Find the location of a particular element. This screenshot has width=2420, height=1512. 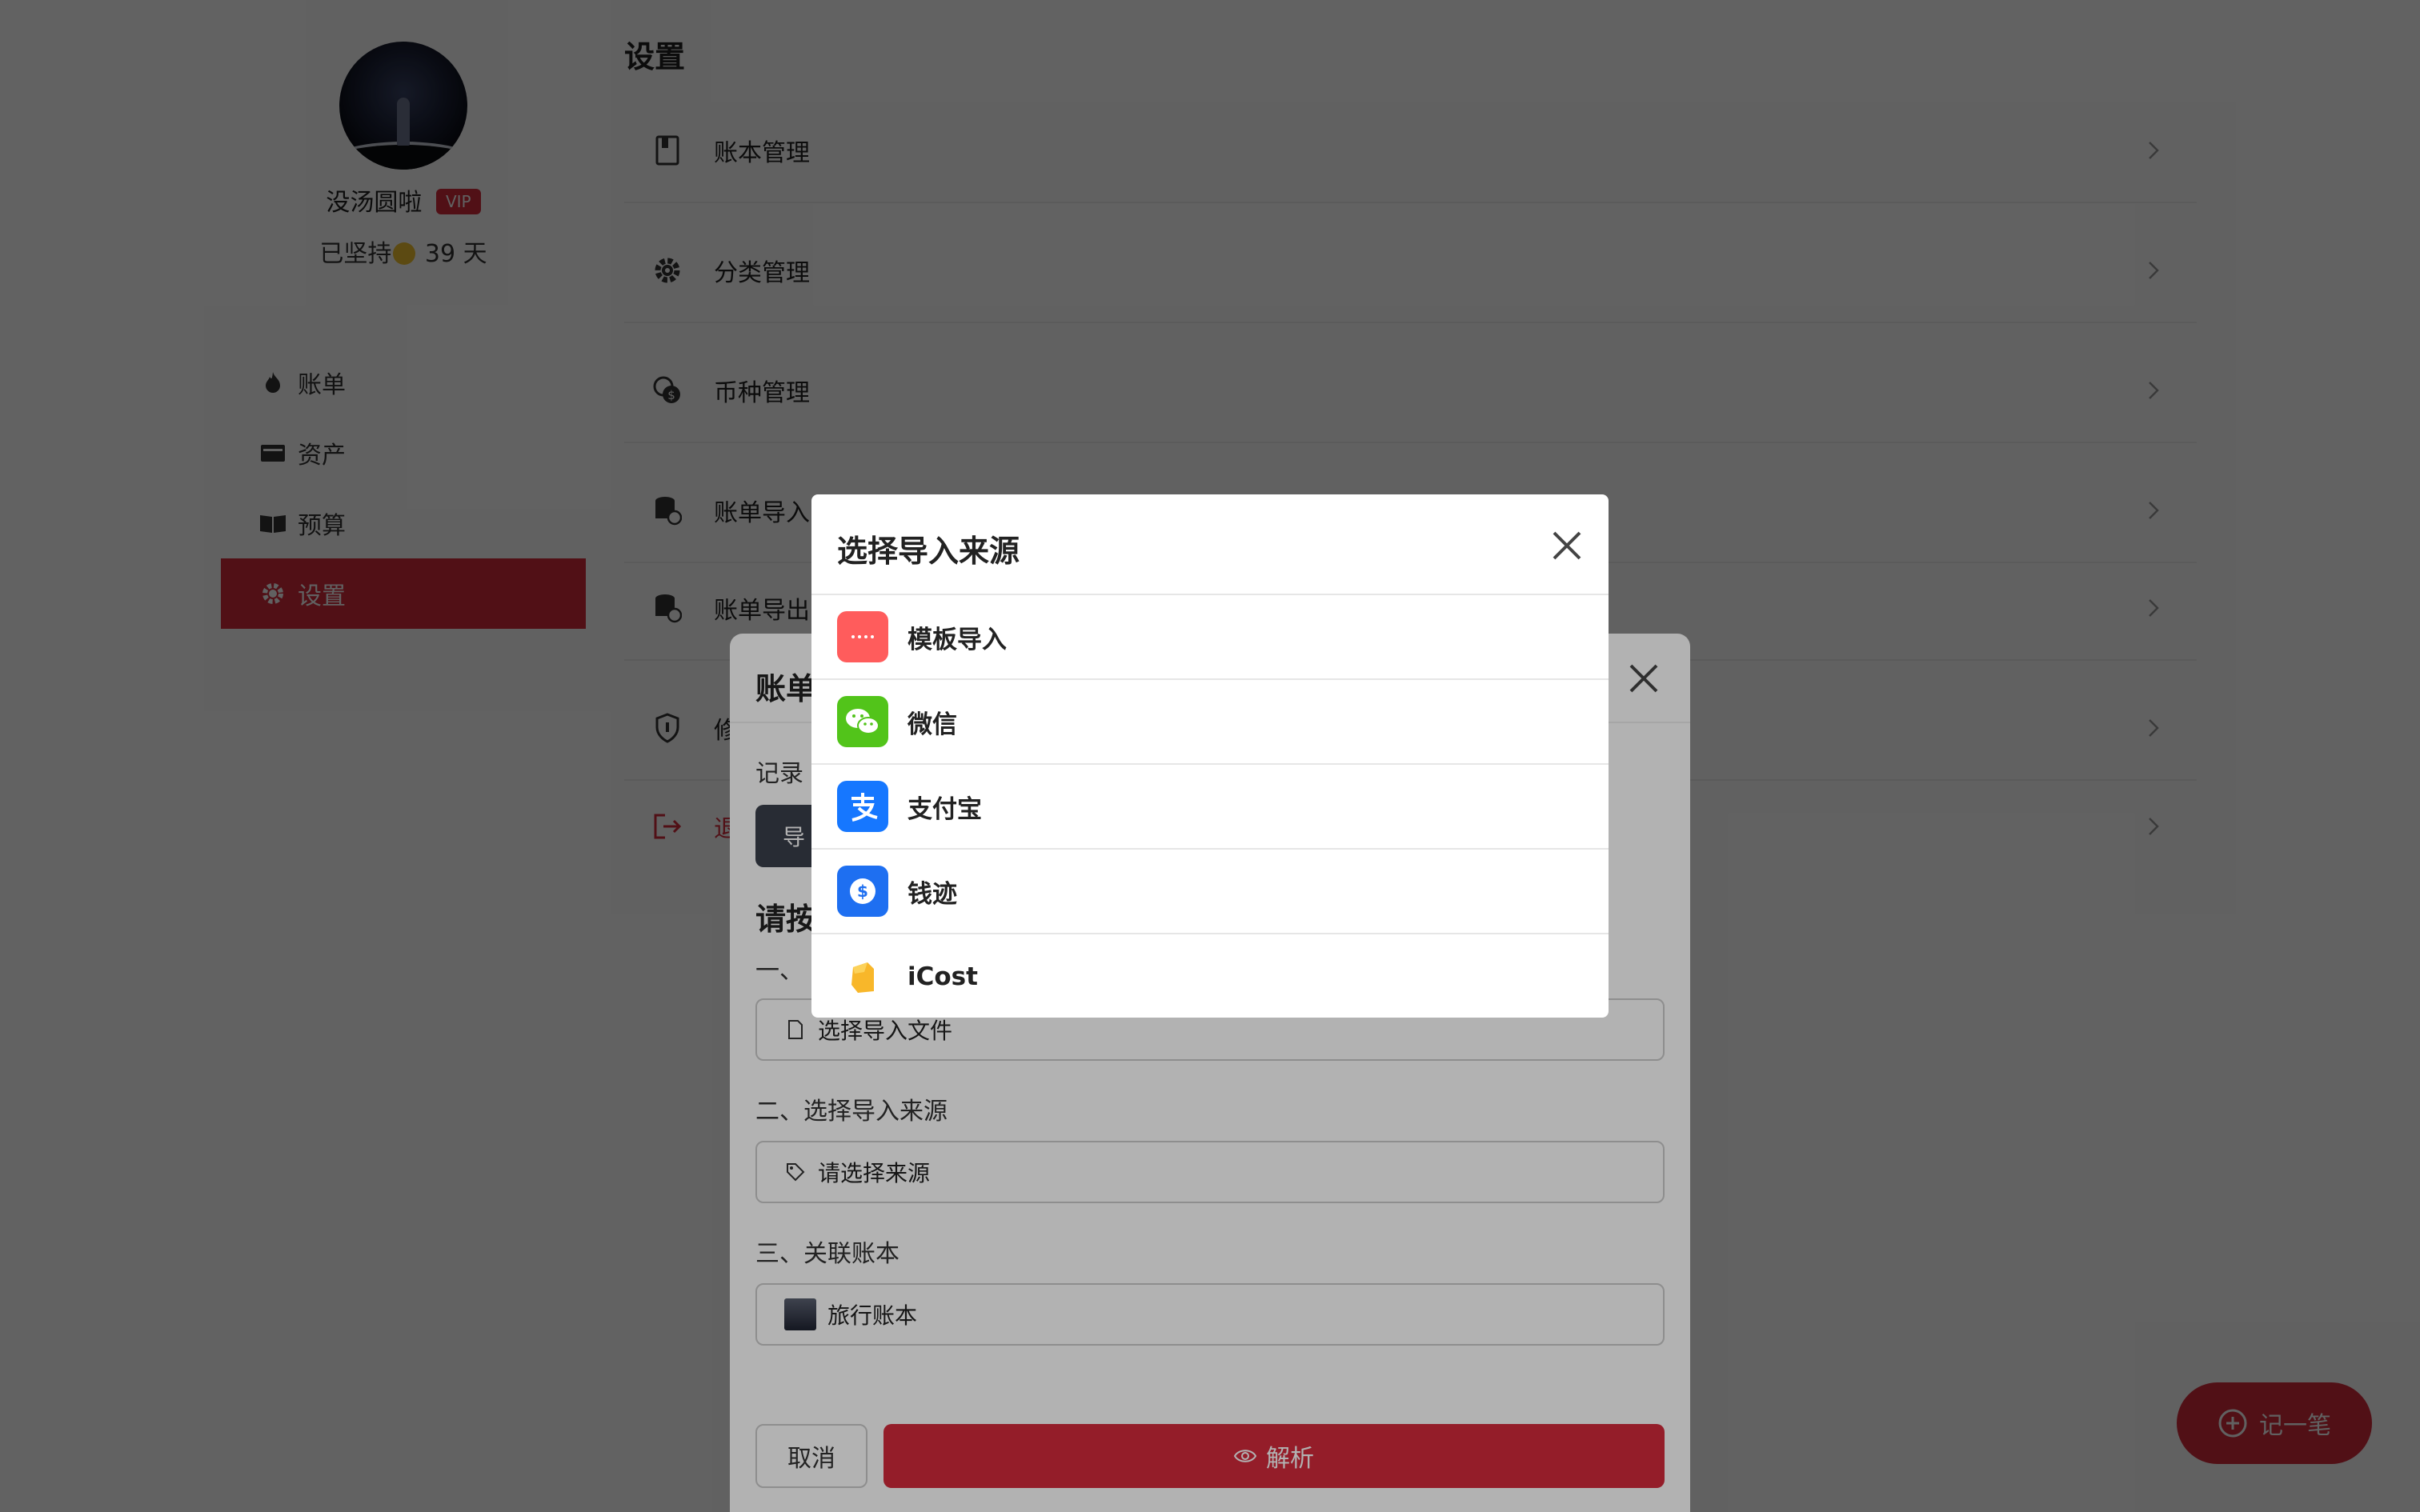

alipay-icon is located at coordinates (862, 806).